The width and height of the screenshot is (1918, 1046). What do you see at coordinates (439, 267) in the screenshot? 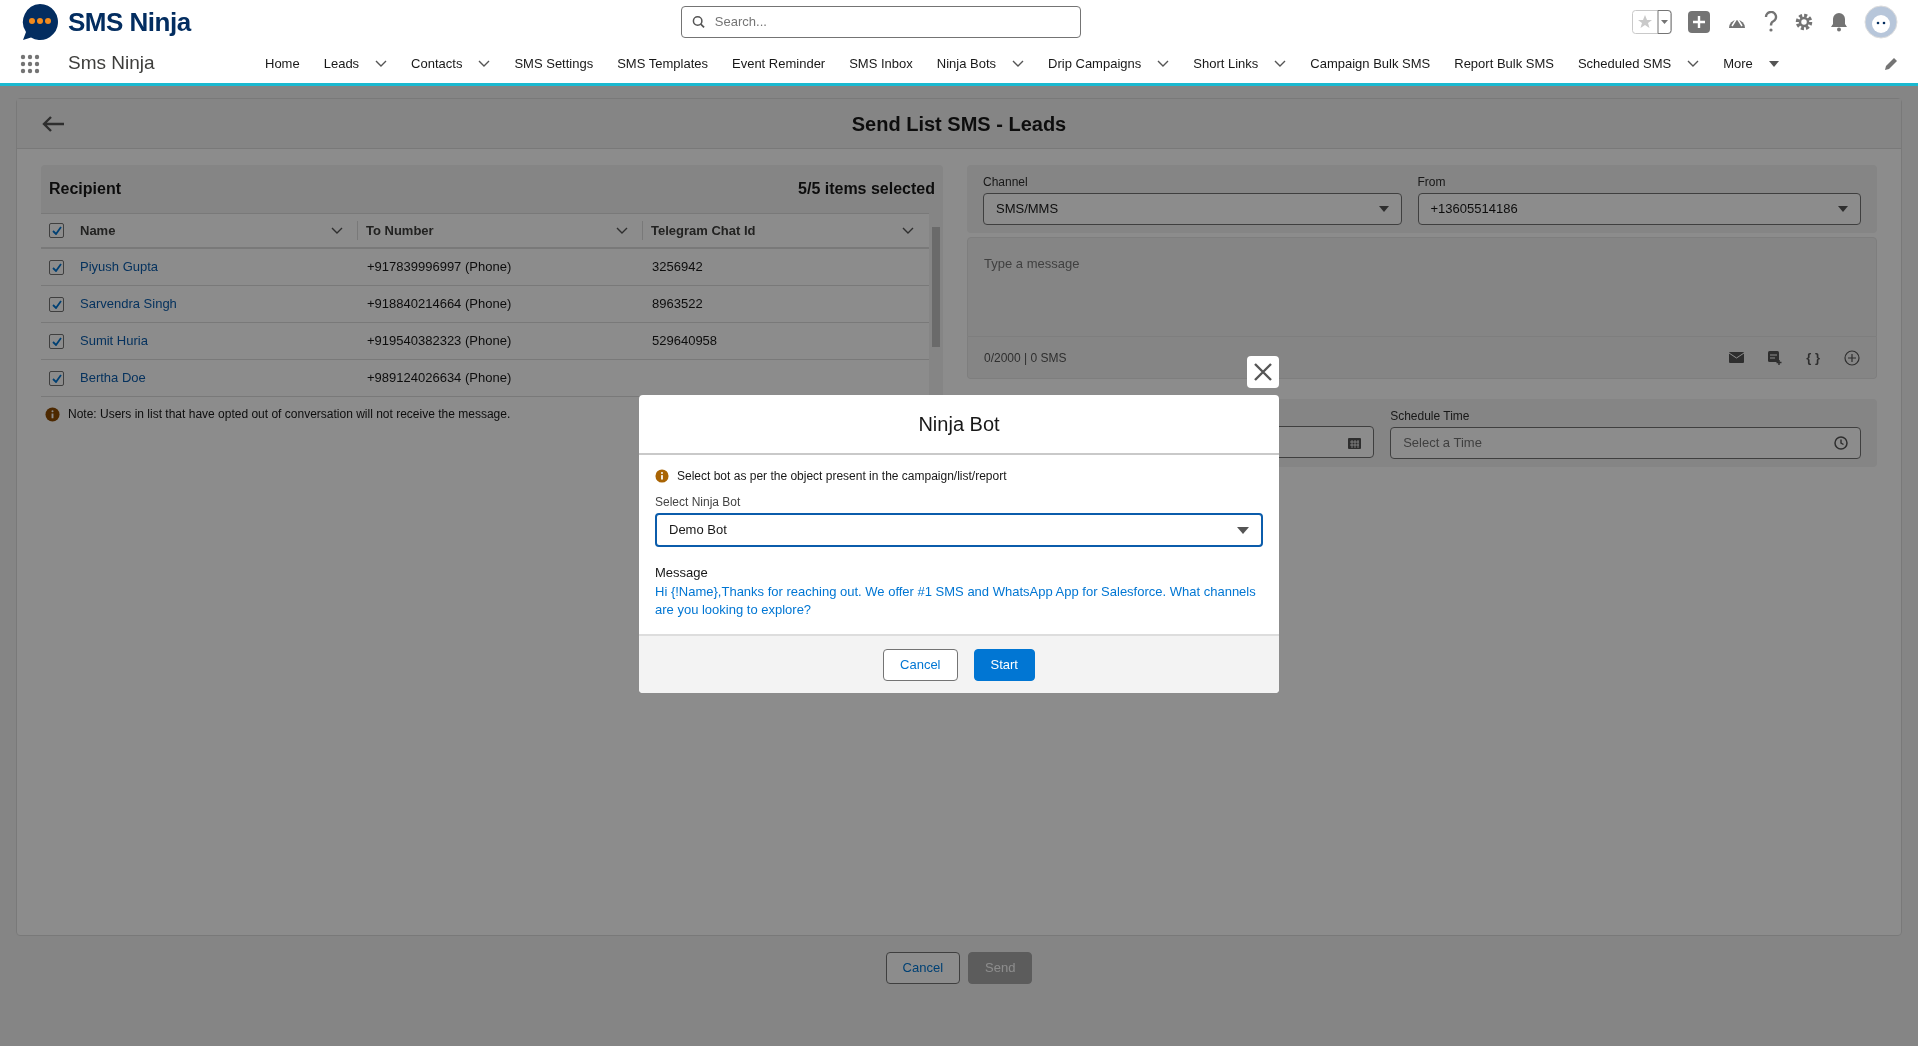
I see `table-cell: +917839996997 (Phone)` at bounding box center [439, 267].